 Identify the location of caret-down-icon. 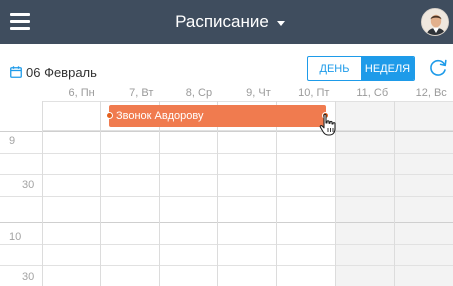
(280, 23).